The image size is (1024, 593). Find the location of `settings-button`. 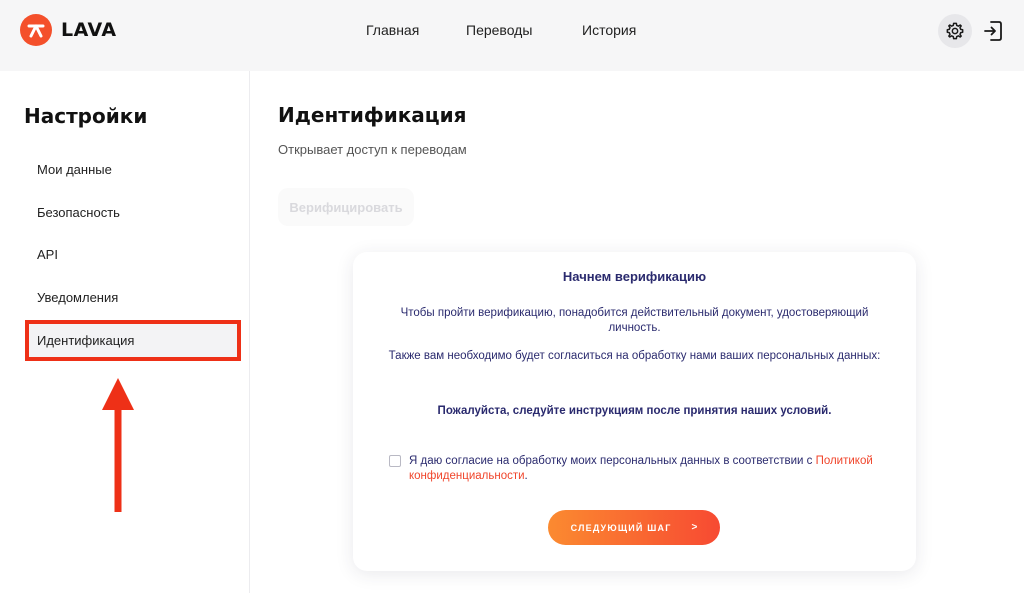

settings-button is located at coordinates (955, 31).